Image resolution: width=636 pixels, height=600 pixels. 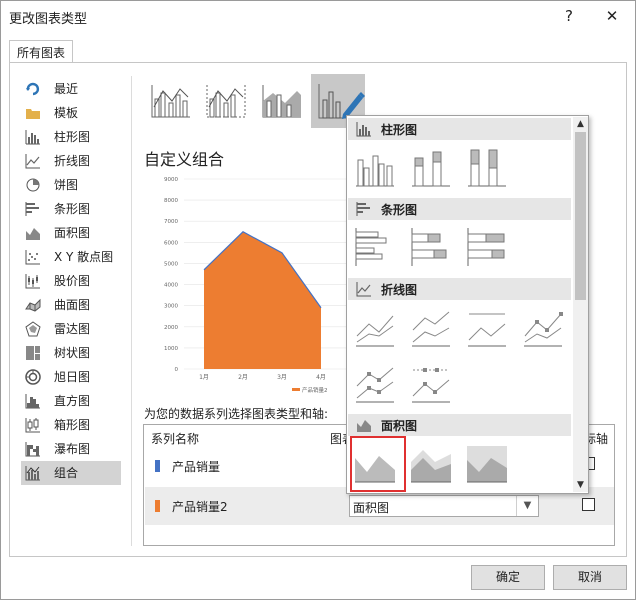 What do you see at coordinates (71, 329) in the screenshot?
I see `nav-item-radar: 雷达图` at bounding box center [71, 329].